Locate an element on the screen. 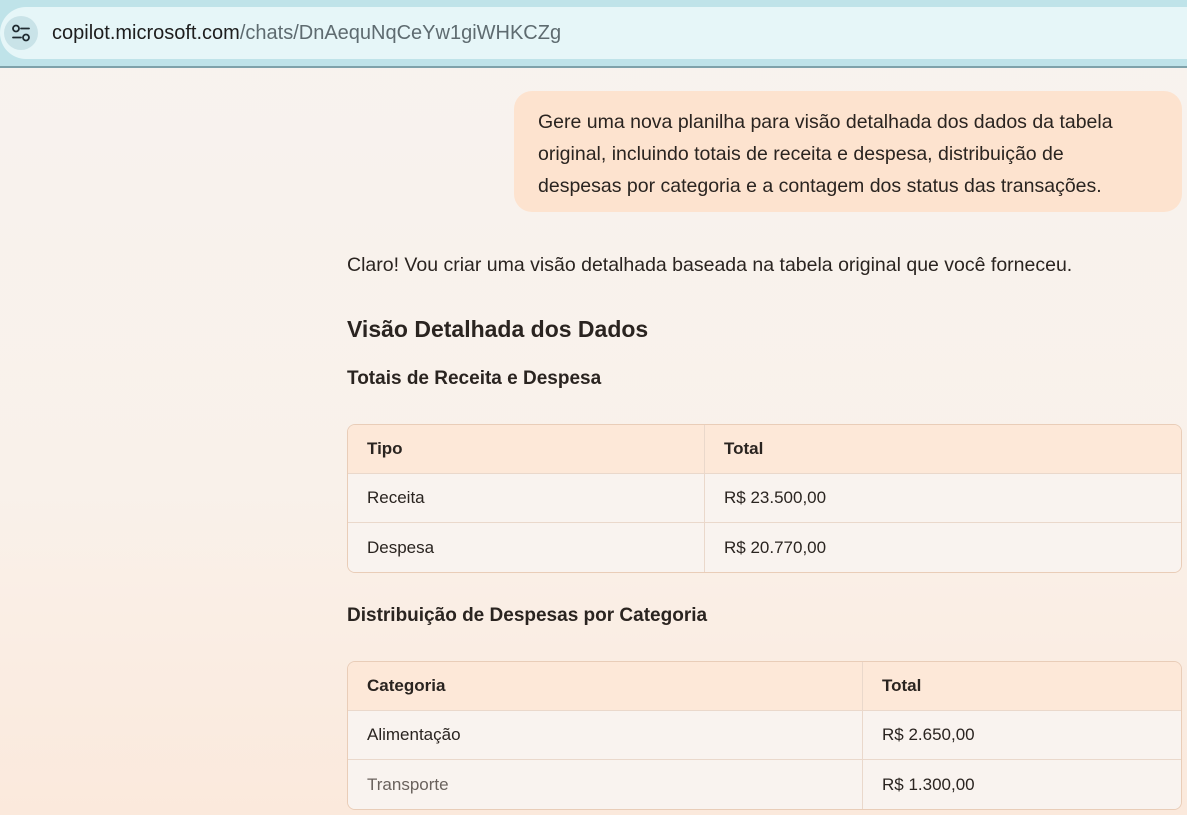  table-cell: R$ 2.650,00 is located at coordinates (1021, 735).